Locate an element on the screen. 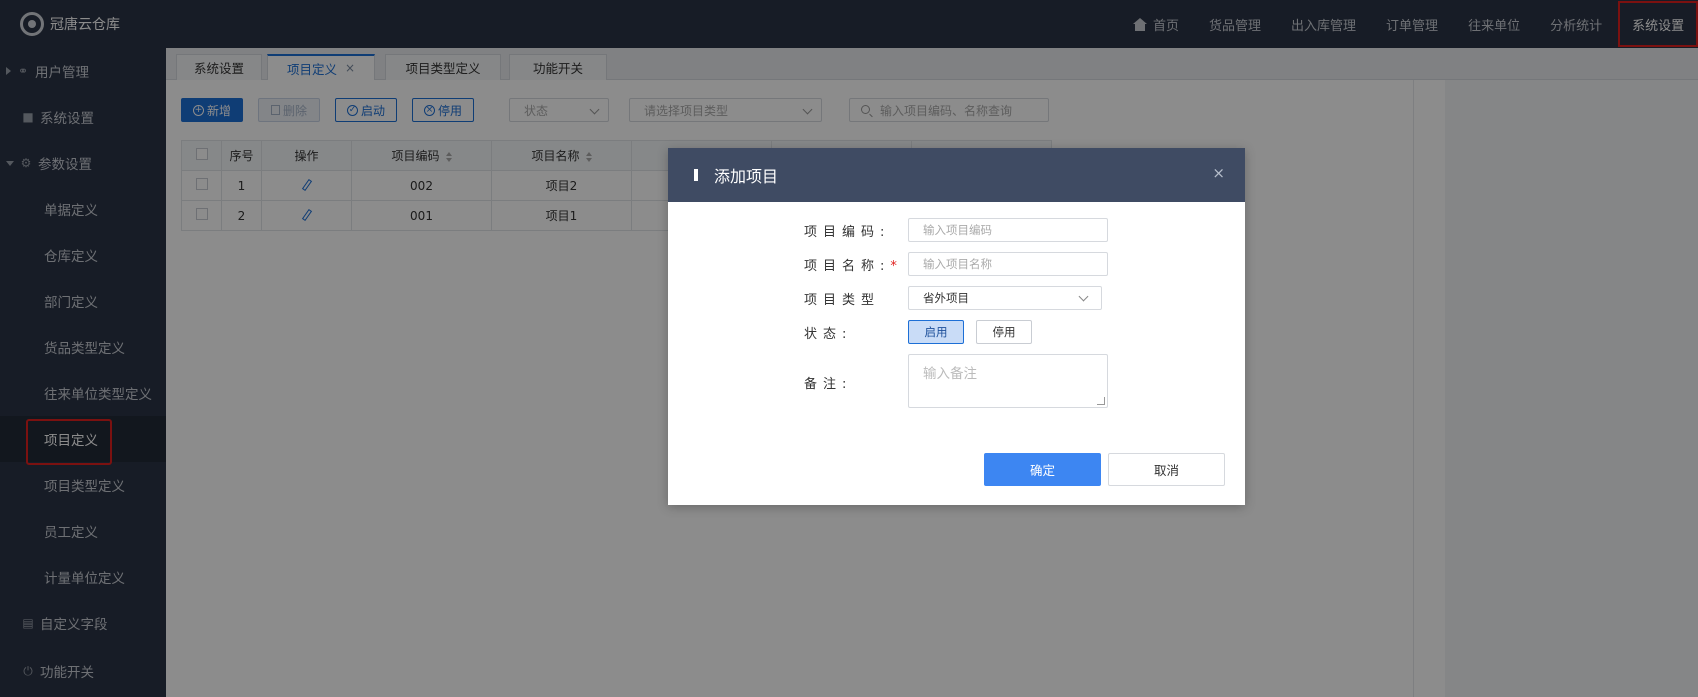 This screenshot has height=697, width=1698. status-disable-option: 停用 is located at coordinates (1004, 332).